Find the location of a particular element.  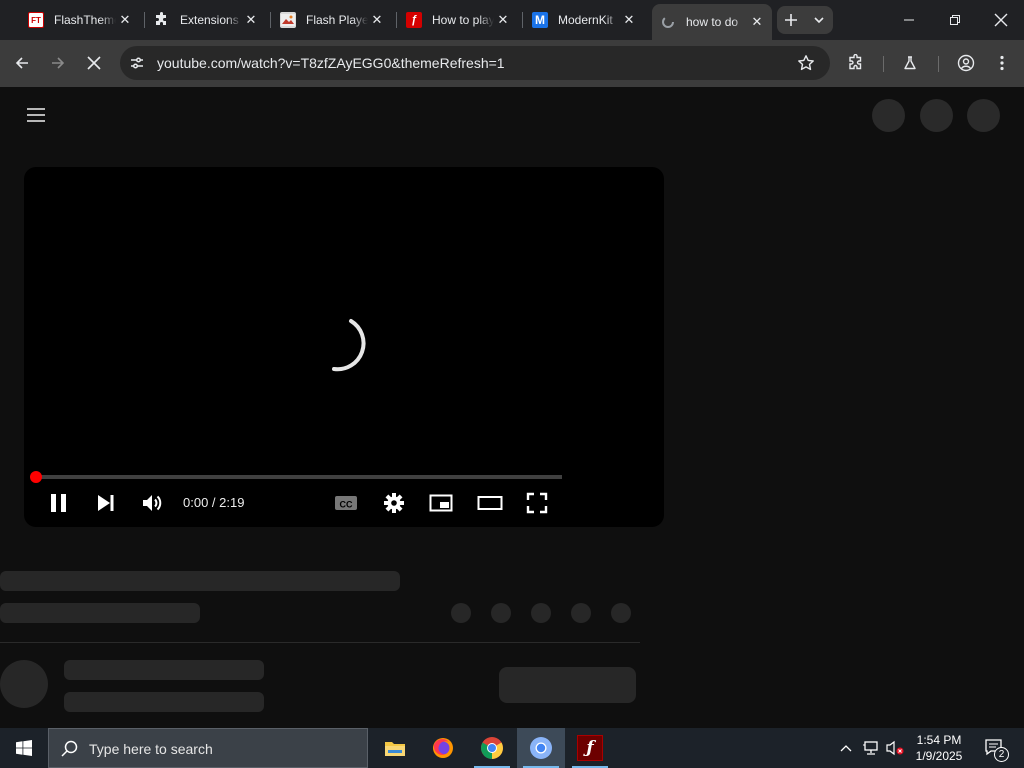

network-icon is located at coordinates (870, 748).